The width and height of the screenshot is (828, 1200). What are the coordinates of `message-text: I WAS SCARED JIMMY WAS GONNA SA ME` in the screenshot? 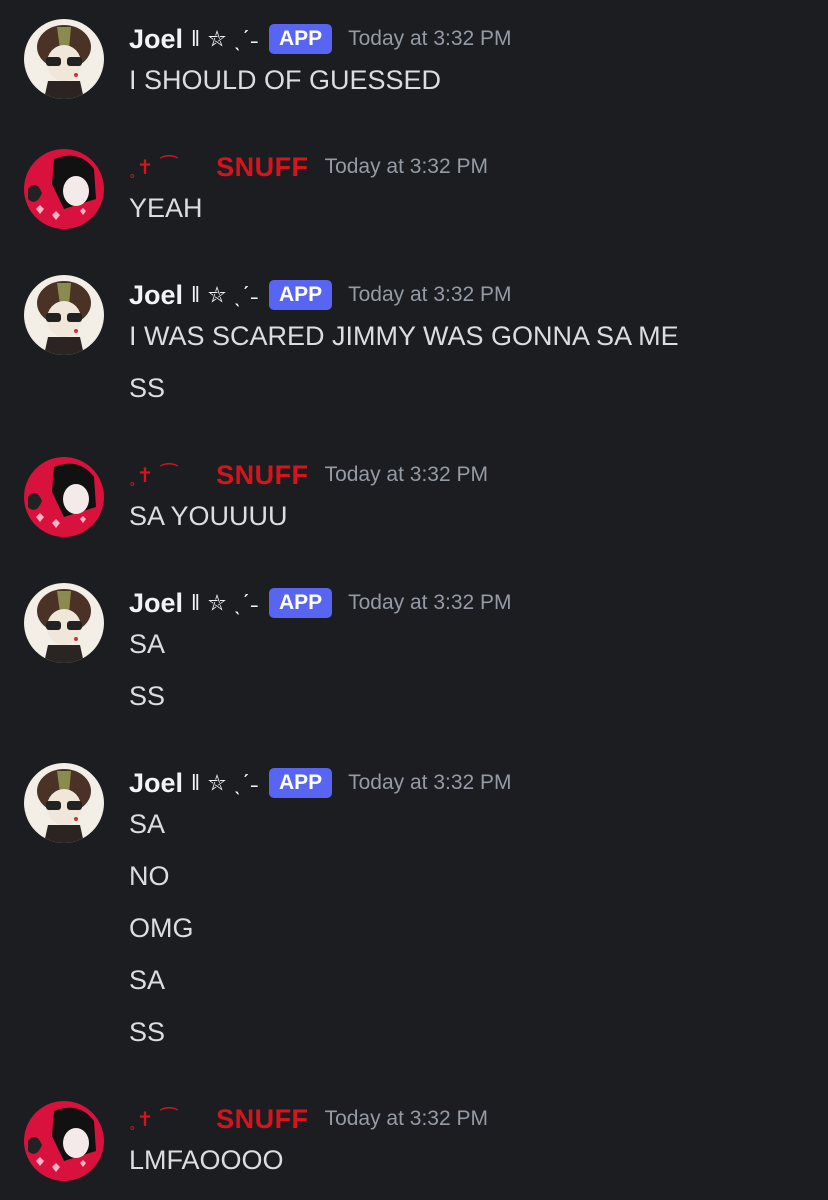 It's located at (404, 336).